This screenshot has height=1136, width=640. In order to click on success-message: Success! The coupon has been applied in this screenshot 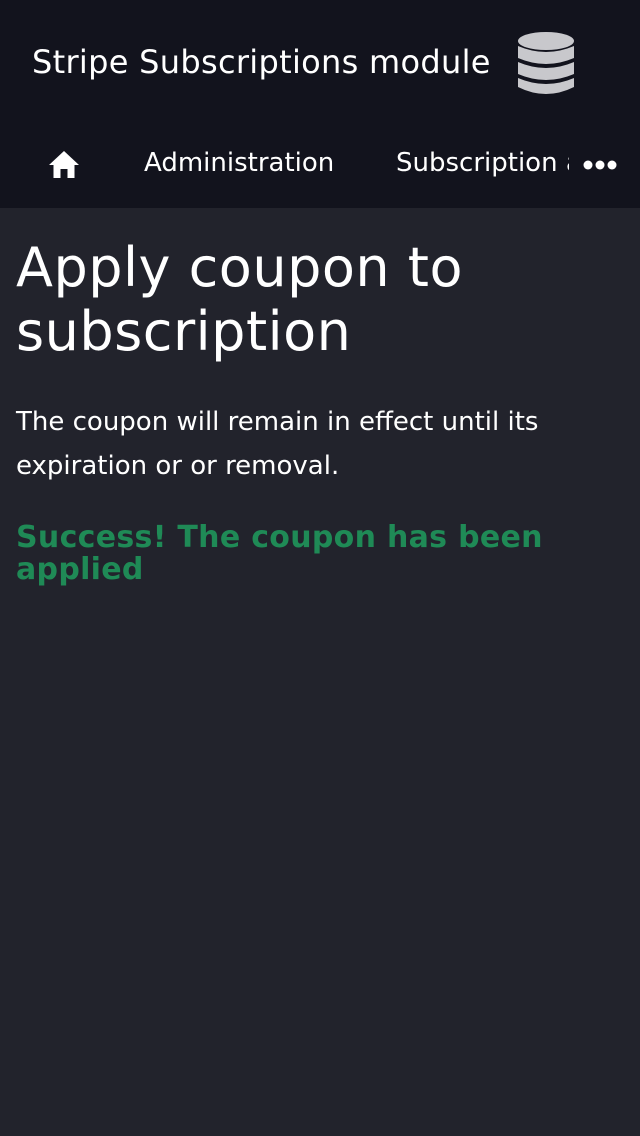, I will do `click(279, 553)`.